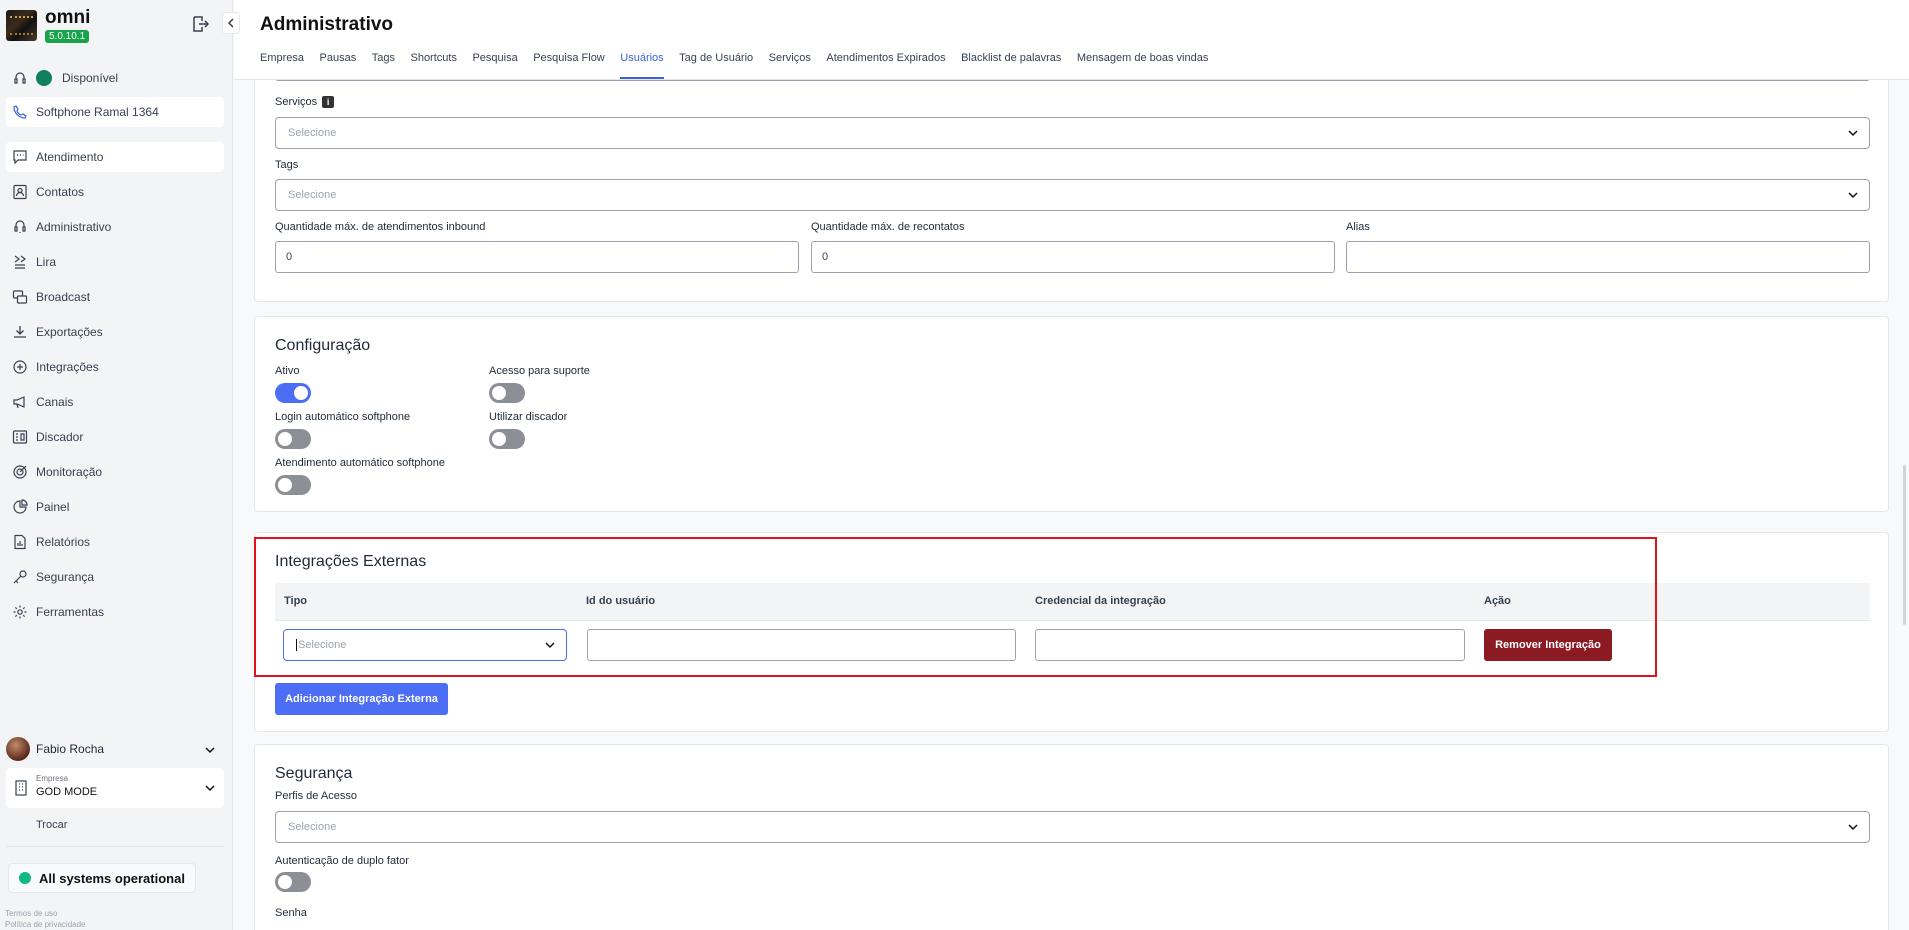 Image resolution: width=1909 pixels, height=930 pixels. Describe the element at coordinates (20, 112) in the screenshot. I see `phone-icon` at that location.